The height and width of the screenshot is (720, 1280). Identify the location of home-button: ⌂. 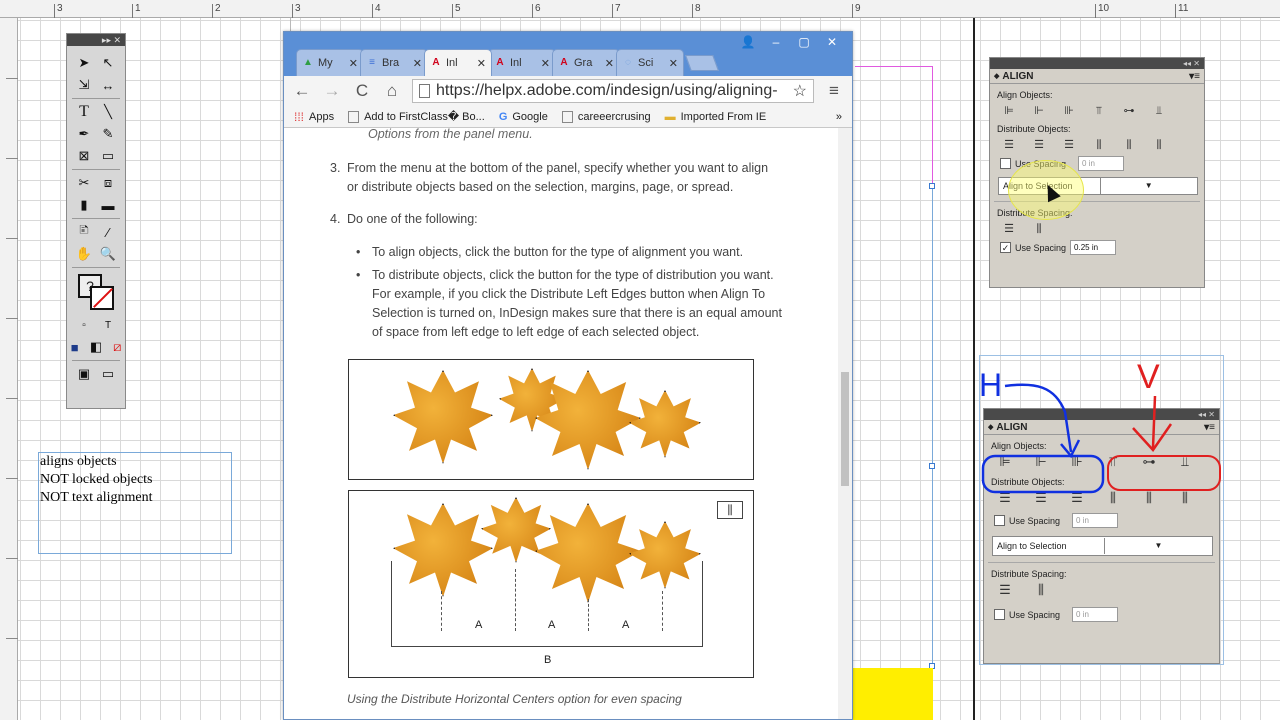
(392, 91).